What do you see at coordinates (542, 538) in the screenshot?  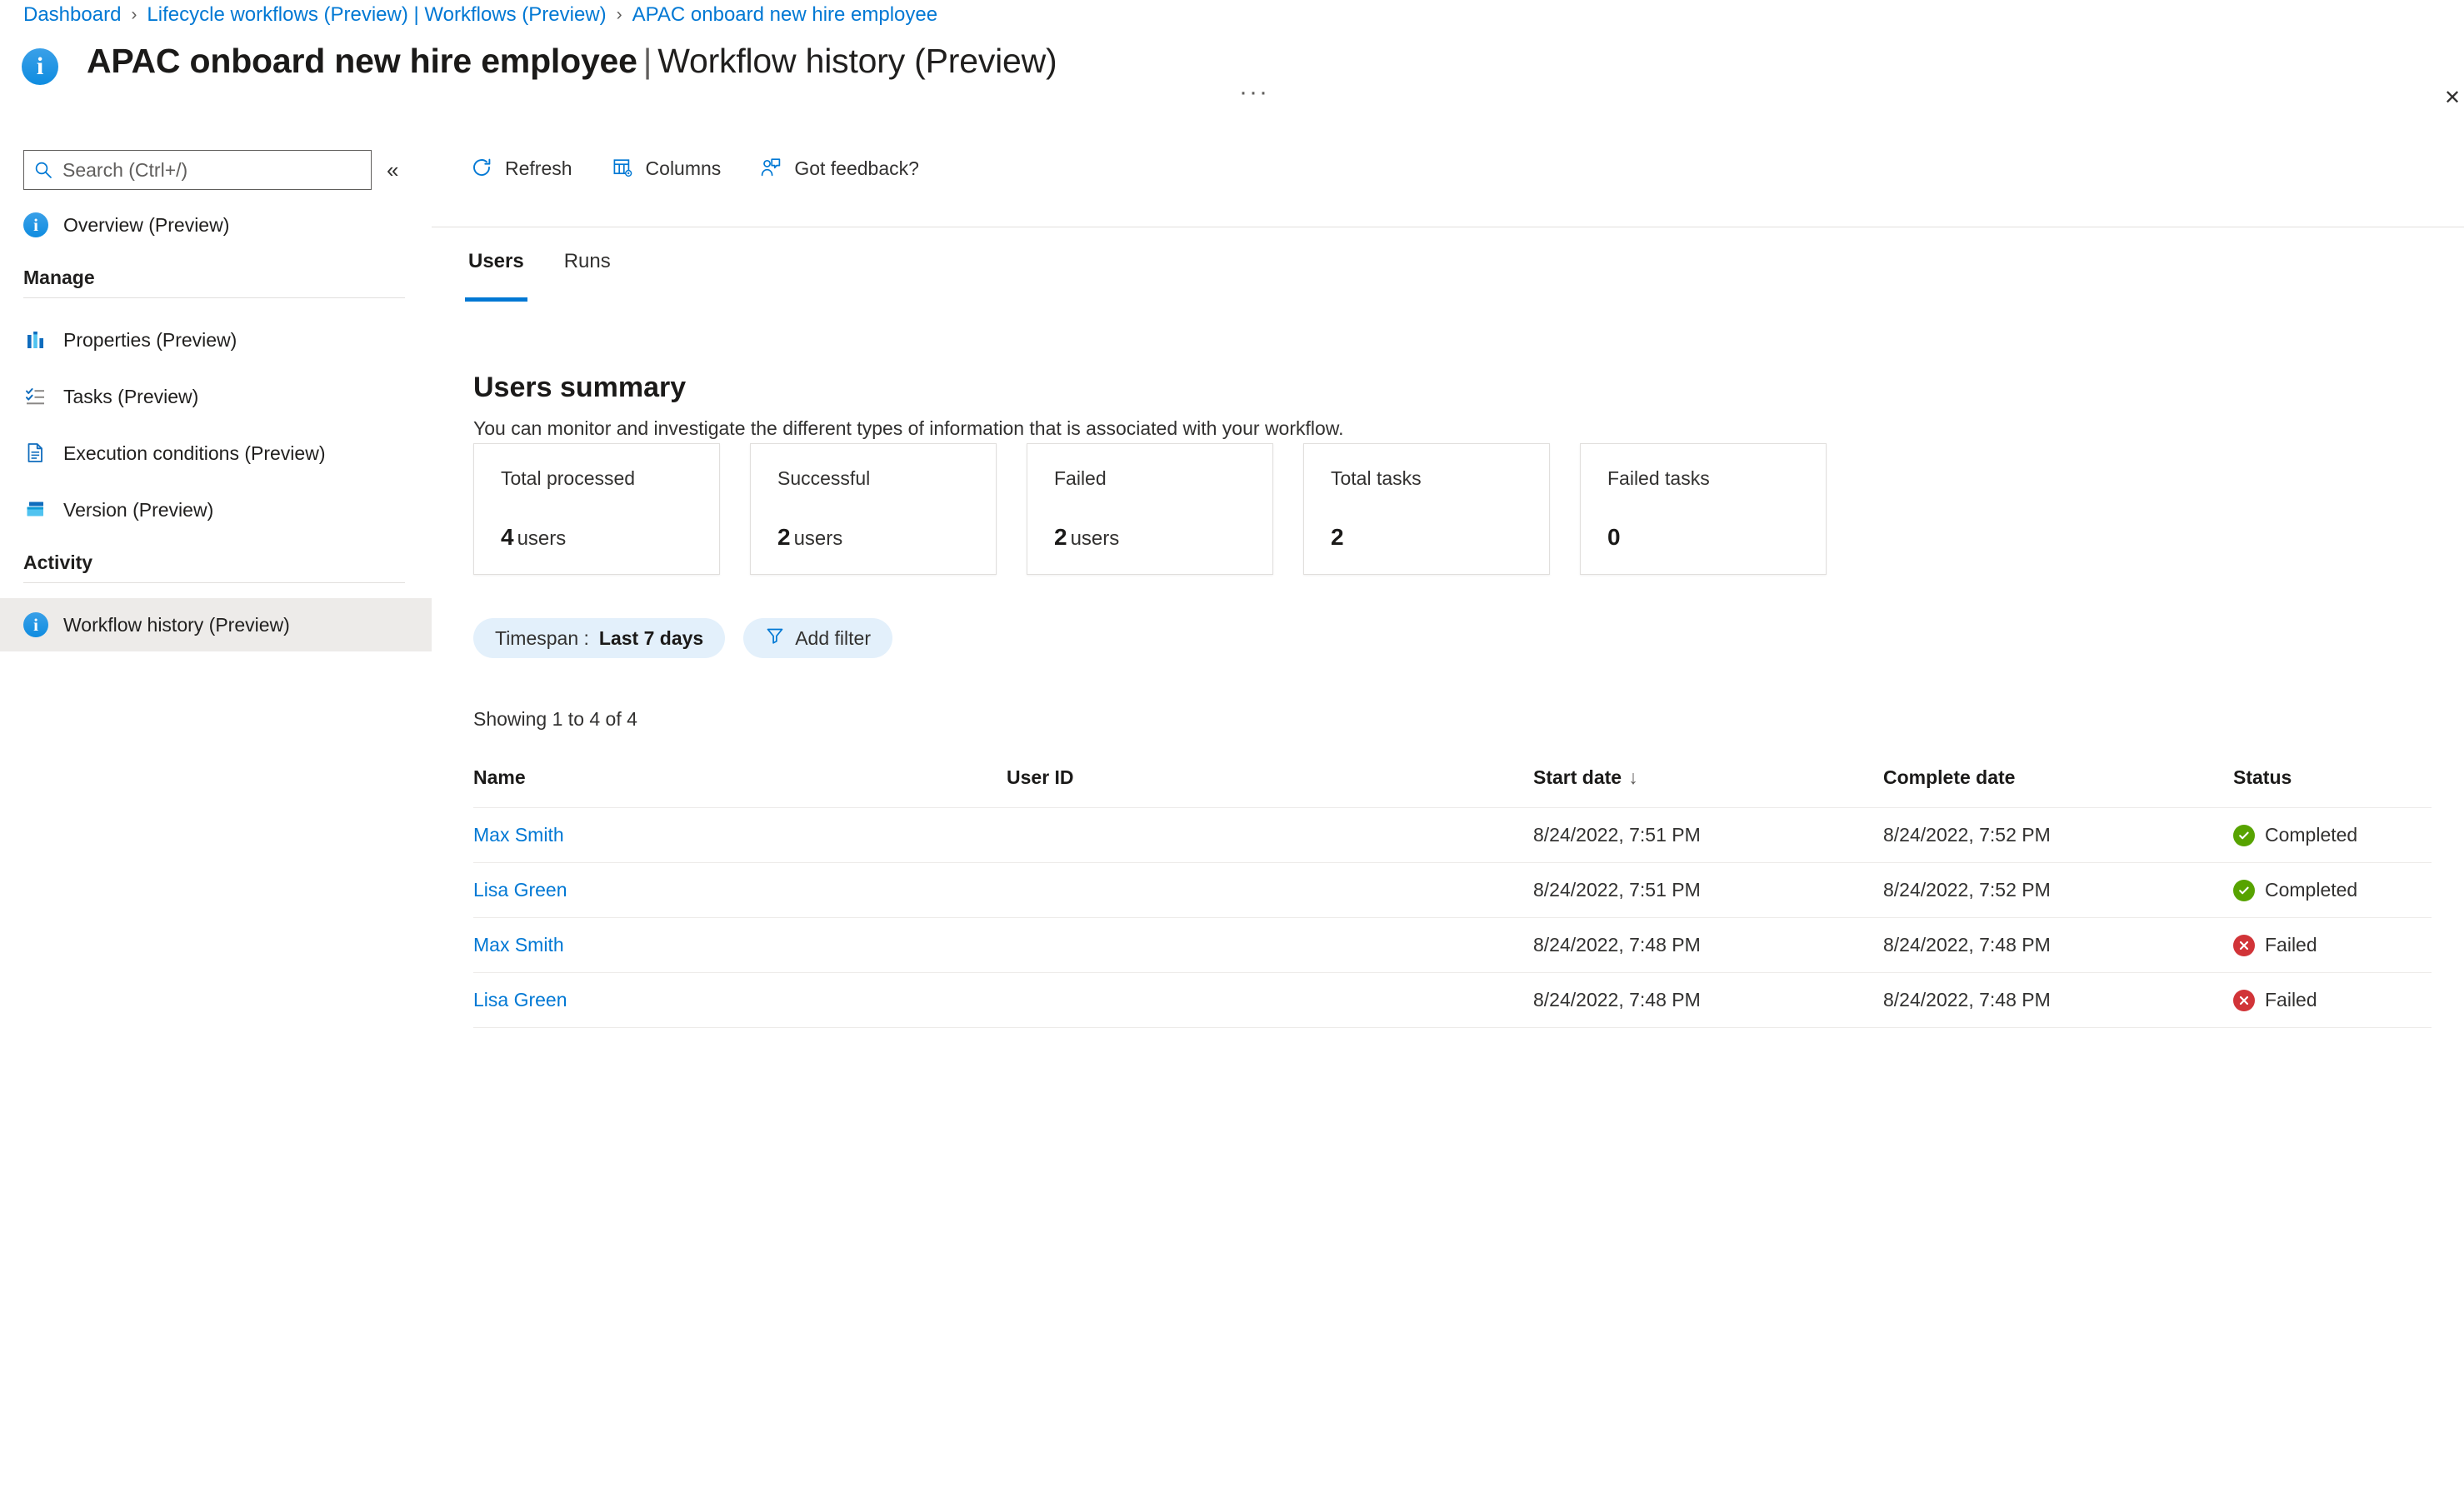 I see `card-unit: users` at bounding box center [542, 538].